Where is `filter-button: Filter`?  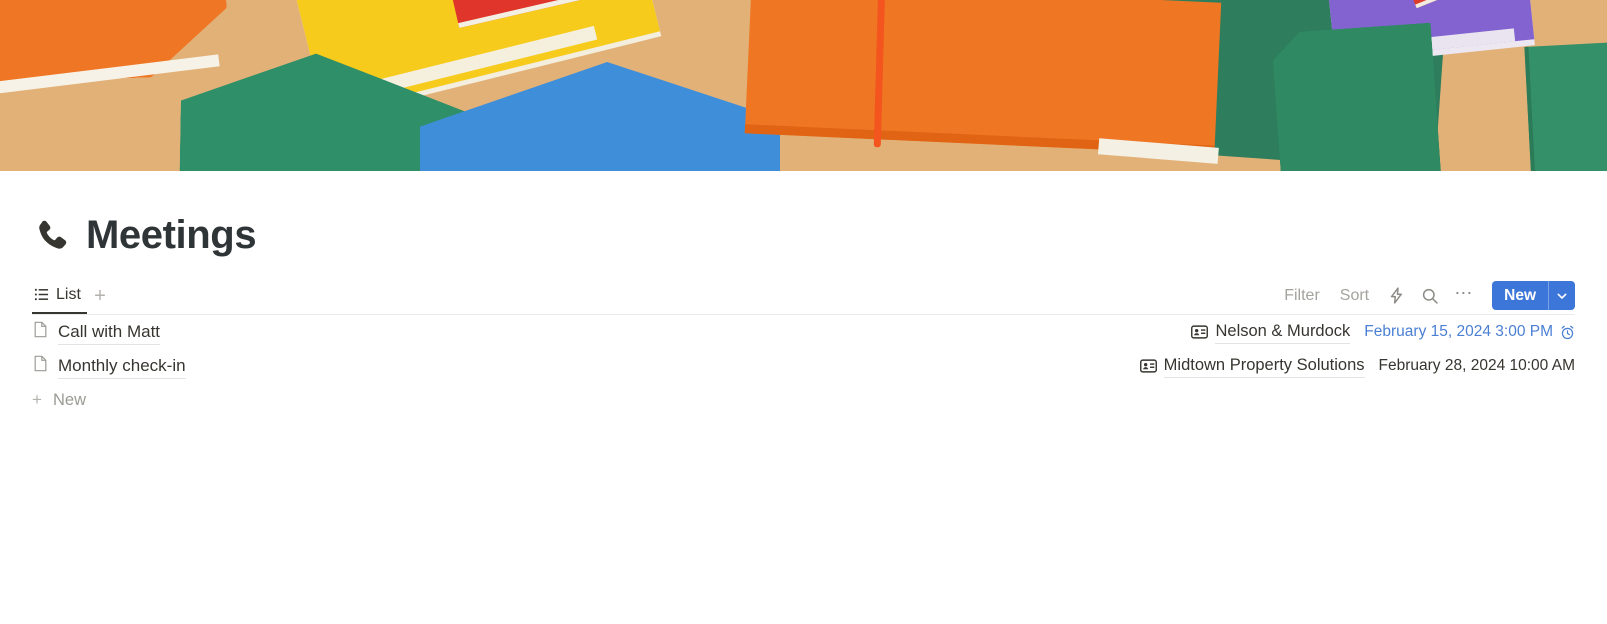
filter-button: Filter is located at coordinates (1302, 295).